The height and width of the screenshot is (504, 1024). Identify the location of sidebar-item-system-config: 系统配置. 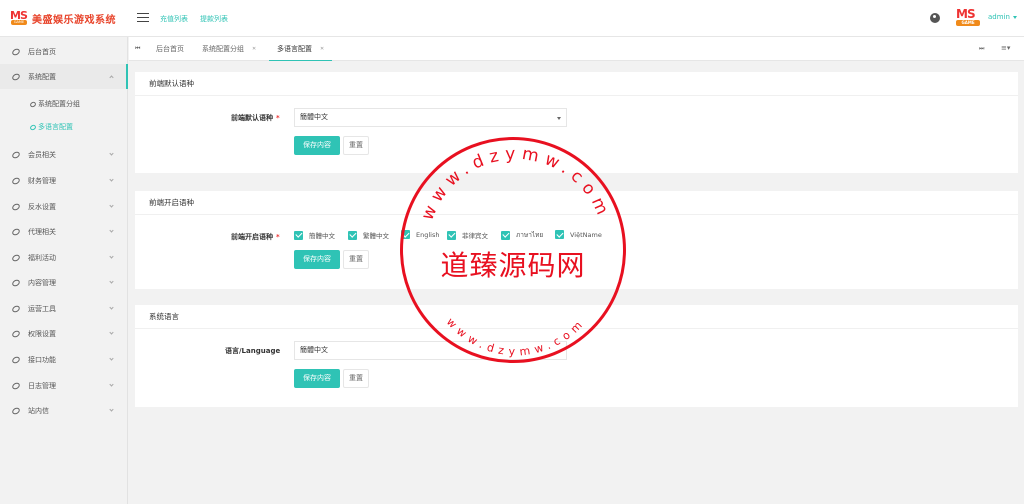
(64, 76).